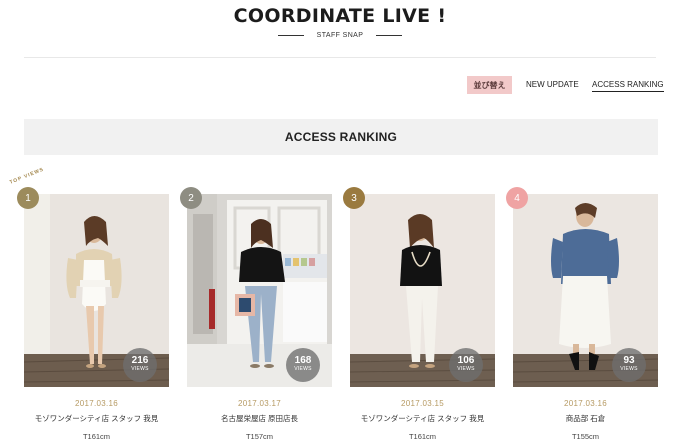 The height and width of the screenshot is (446, 680). I want to click on sort-access-ranking-link: ACCESS RANKING, so click(628, 86).